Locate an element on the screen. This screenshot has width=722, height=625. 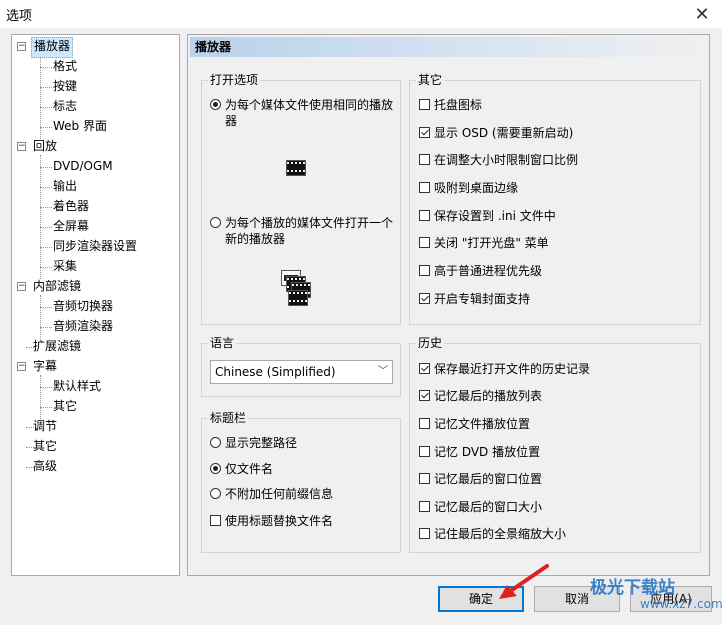
panel-header: 播放器 is located at coordinates (448, 47).